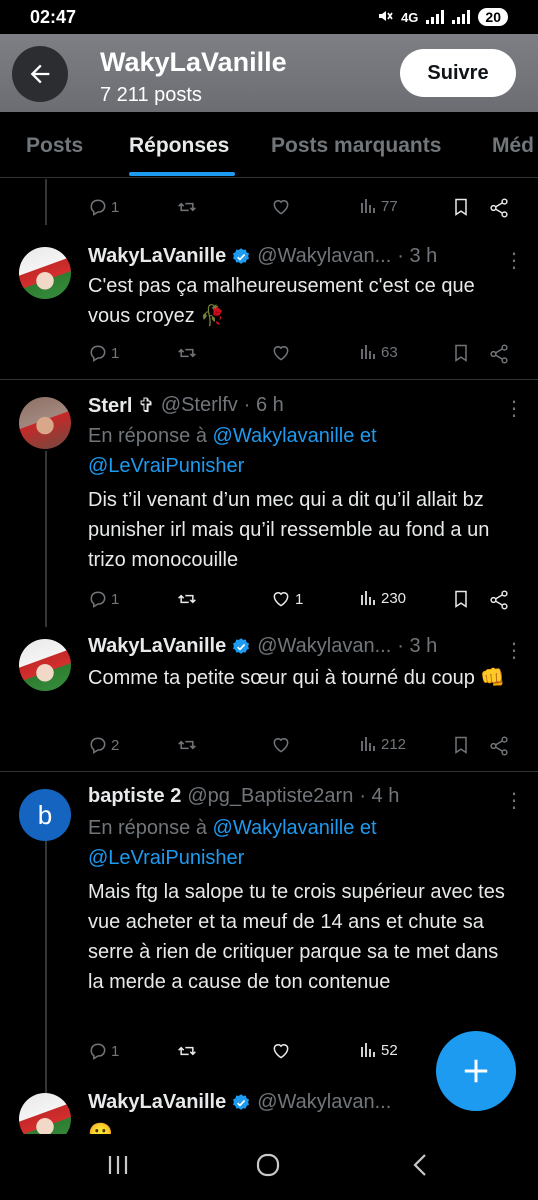 The width and height of the screenshot is (538, 1200). What do you see at coordinates (121, 405) in the screenshot?
I see `author-name: Sterl ✞` at bounding box center [121, 405].